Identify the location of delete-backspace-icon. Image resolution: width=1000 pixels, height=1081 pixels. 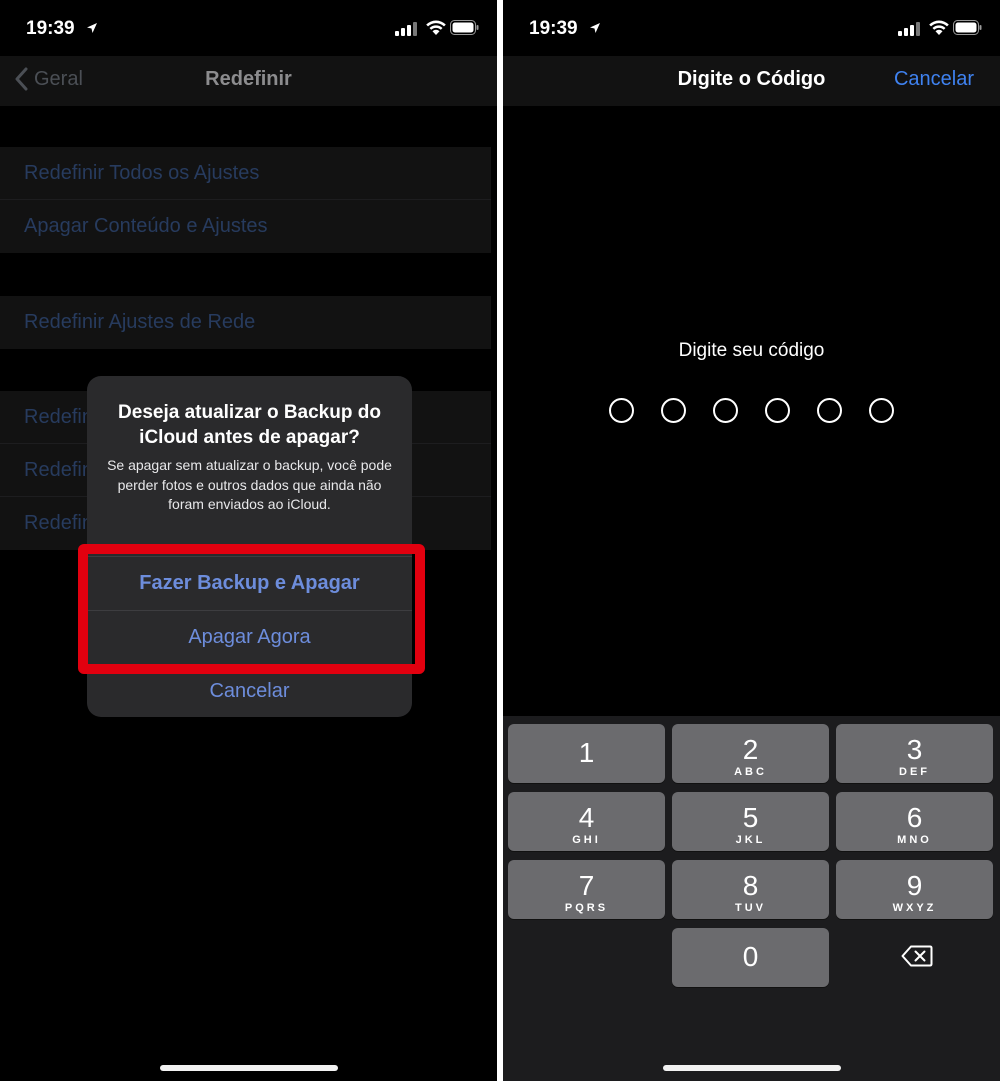
(917, 956).